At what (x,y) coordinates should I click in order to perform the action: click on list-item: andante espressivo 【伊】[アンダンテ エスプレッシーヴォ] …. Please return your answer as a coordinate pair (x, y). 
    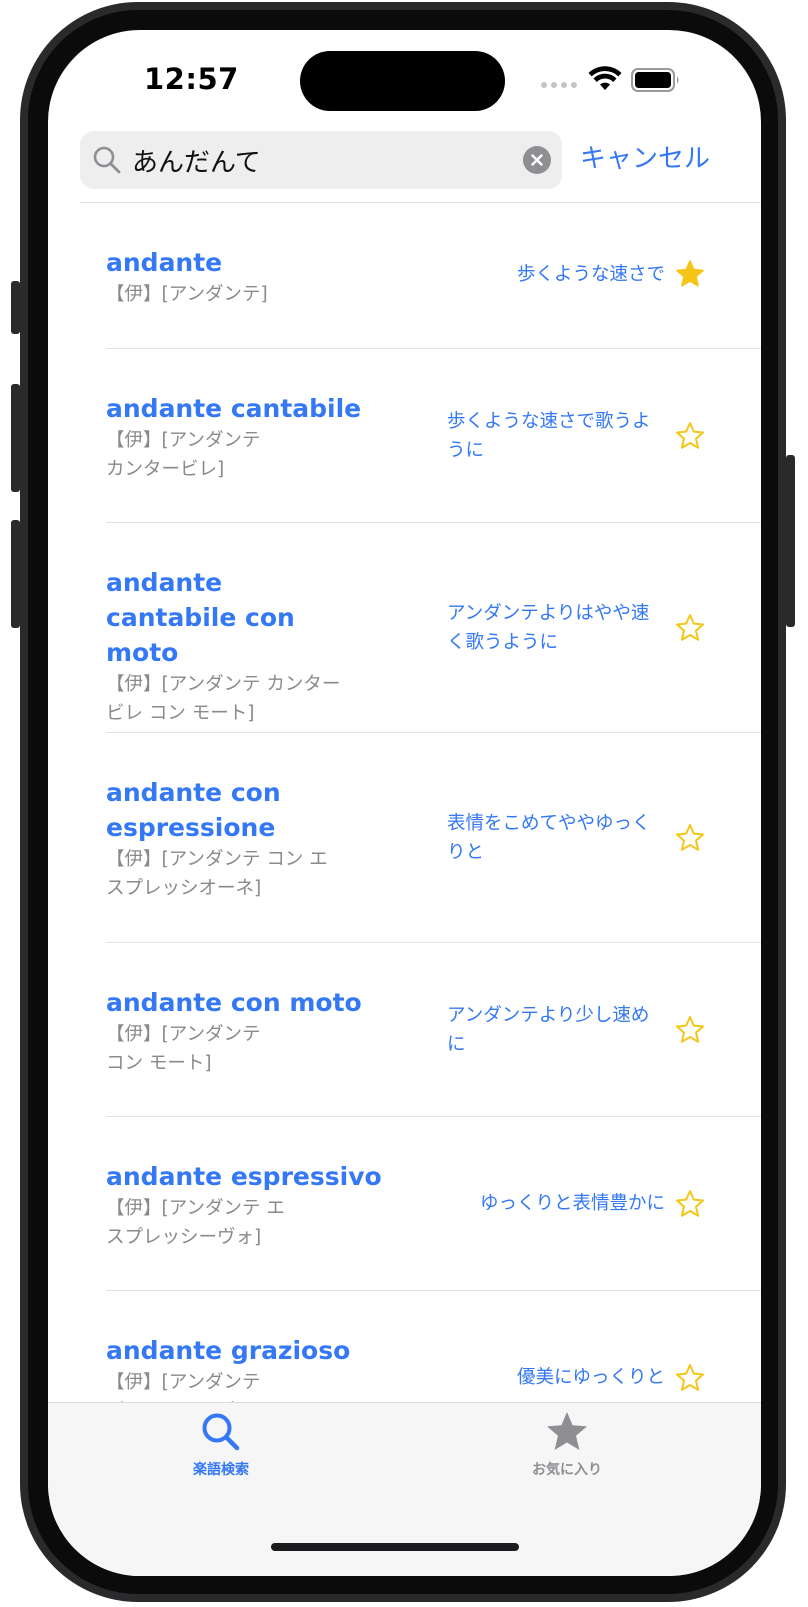
    Looking at the image, I should click on (433, 1204).